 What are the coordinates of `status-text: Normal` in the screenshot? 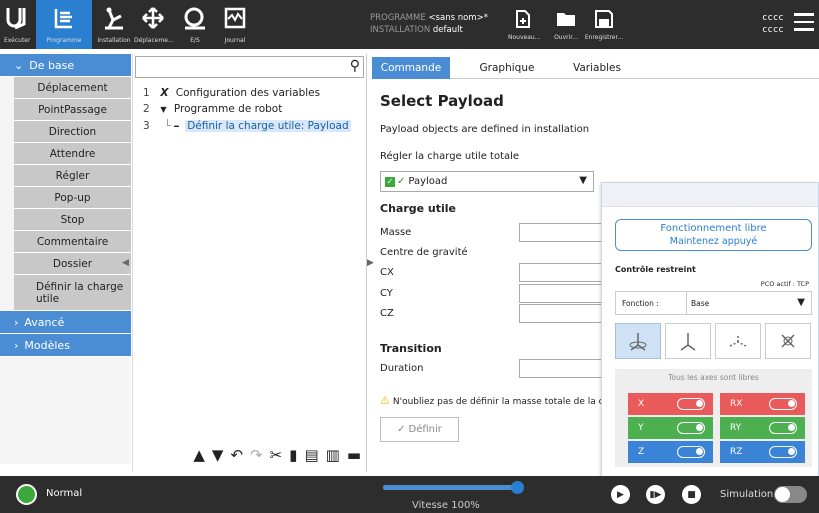 It's located at (64, 493).